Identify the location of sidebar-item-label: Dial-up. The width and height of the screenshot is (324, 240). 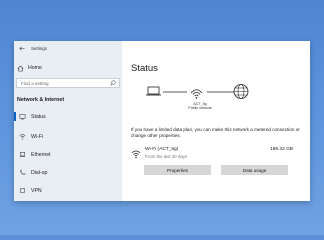
(39, 172).